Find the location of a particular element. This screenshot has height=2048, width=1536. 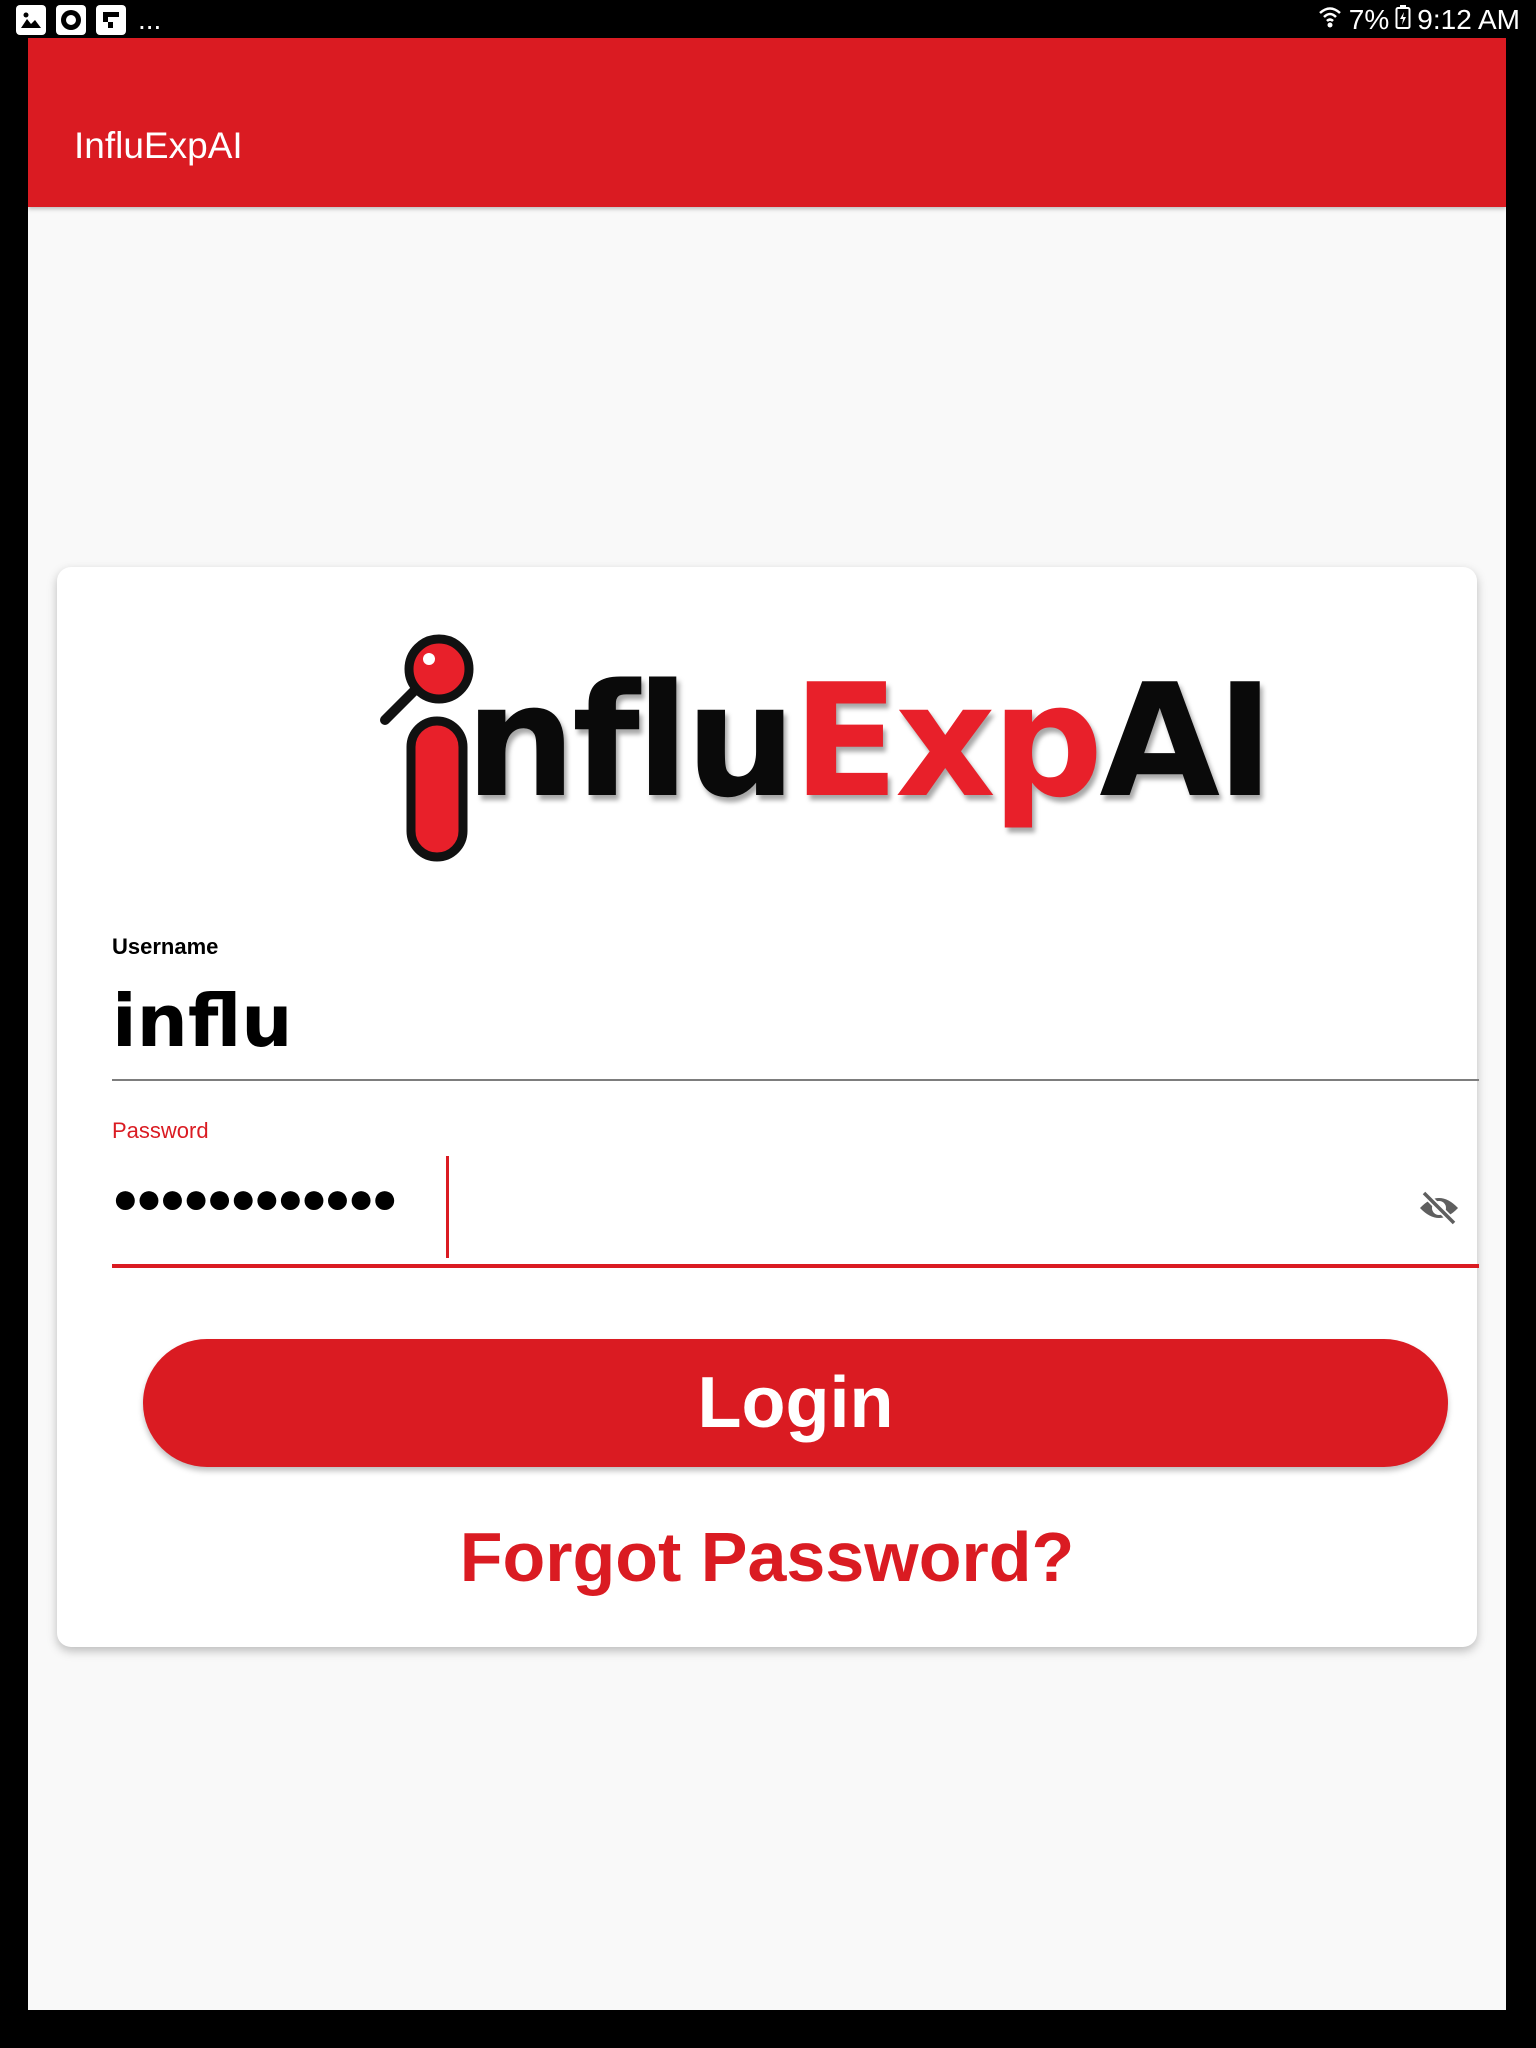

battery-icon is located at coordinates (1403, 20).